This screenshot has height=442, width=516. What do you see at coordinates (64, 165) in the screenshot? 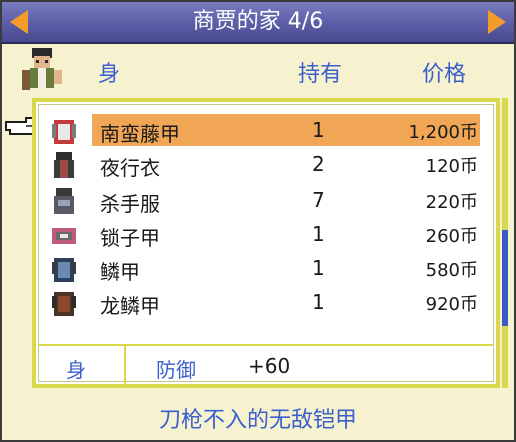
I see `armor-night-suit-icon` at bounding box center [64, 165].